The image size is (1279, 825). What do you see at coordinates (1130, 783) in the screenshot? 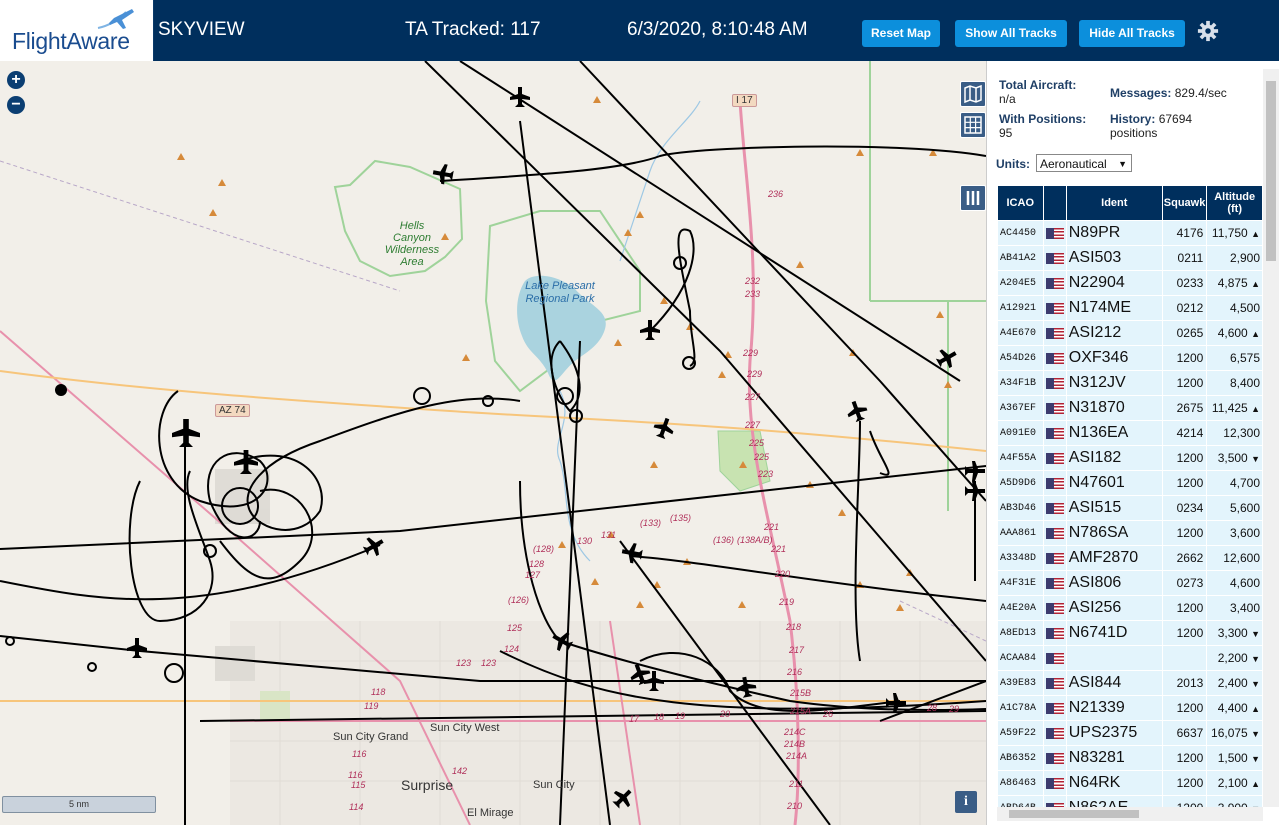
I see `table-row: A86463 N64RK 1200 2,100 ▲` at bounding box center [1130, 783].